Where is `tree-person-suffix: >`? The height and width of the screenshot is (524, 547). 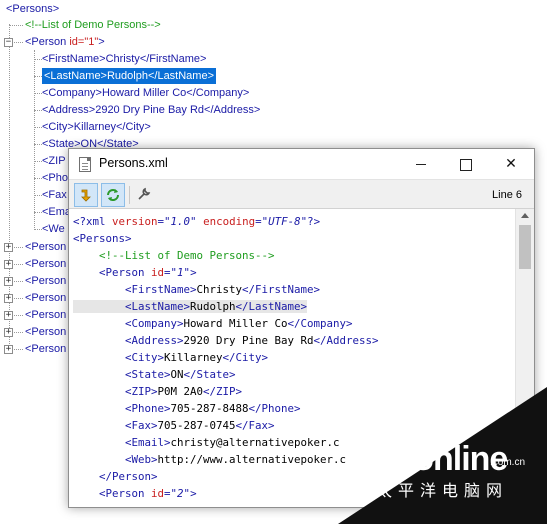 tree-person-suffix: > is located at coordinates (101, 42).